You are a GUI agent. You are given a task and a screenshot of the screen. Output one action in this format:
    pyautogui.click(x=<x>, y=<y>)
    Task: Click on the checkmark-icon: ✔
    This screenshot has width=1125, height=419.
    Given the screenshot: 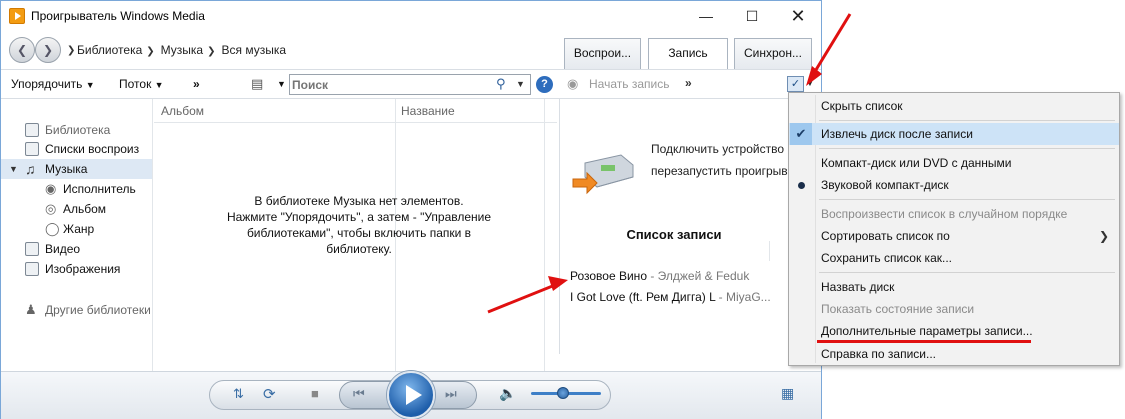 What is the action you would take?
    pyautogui.click(x=801, y=134)
    